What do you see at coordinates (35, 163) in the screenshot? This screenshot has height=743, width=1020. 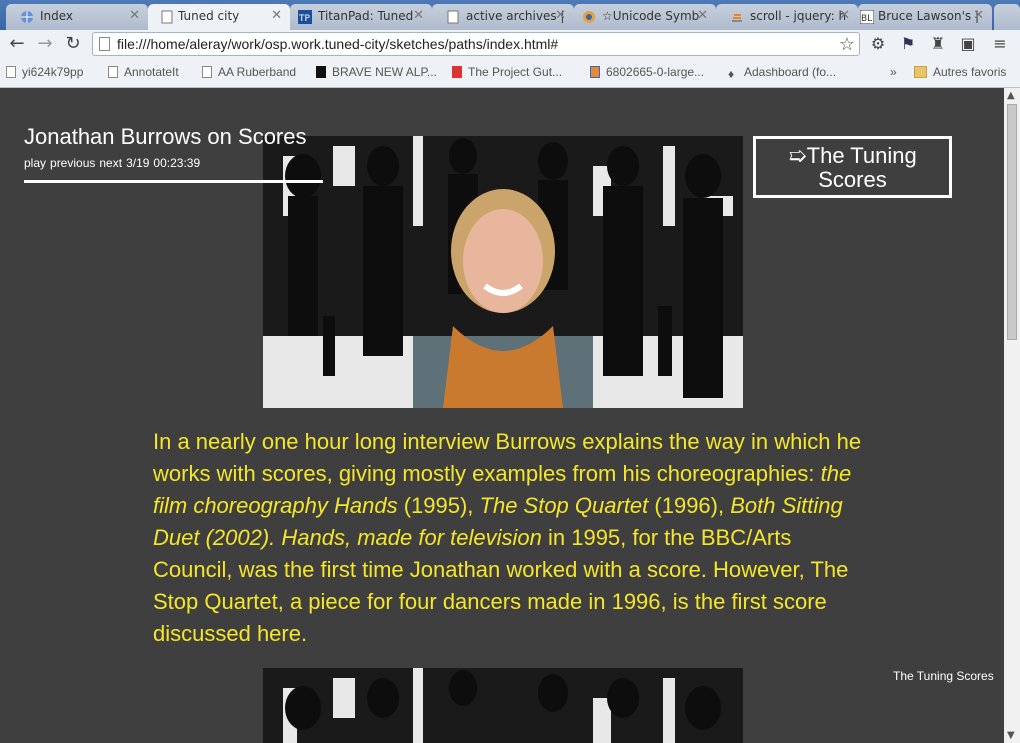 I see `play-link: play` at bounding box center [35, 163].